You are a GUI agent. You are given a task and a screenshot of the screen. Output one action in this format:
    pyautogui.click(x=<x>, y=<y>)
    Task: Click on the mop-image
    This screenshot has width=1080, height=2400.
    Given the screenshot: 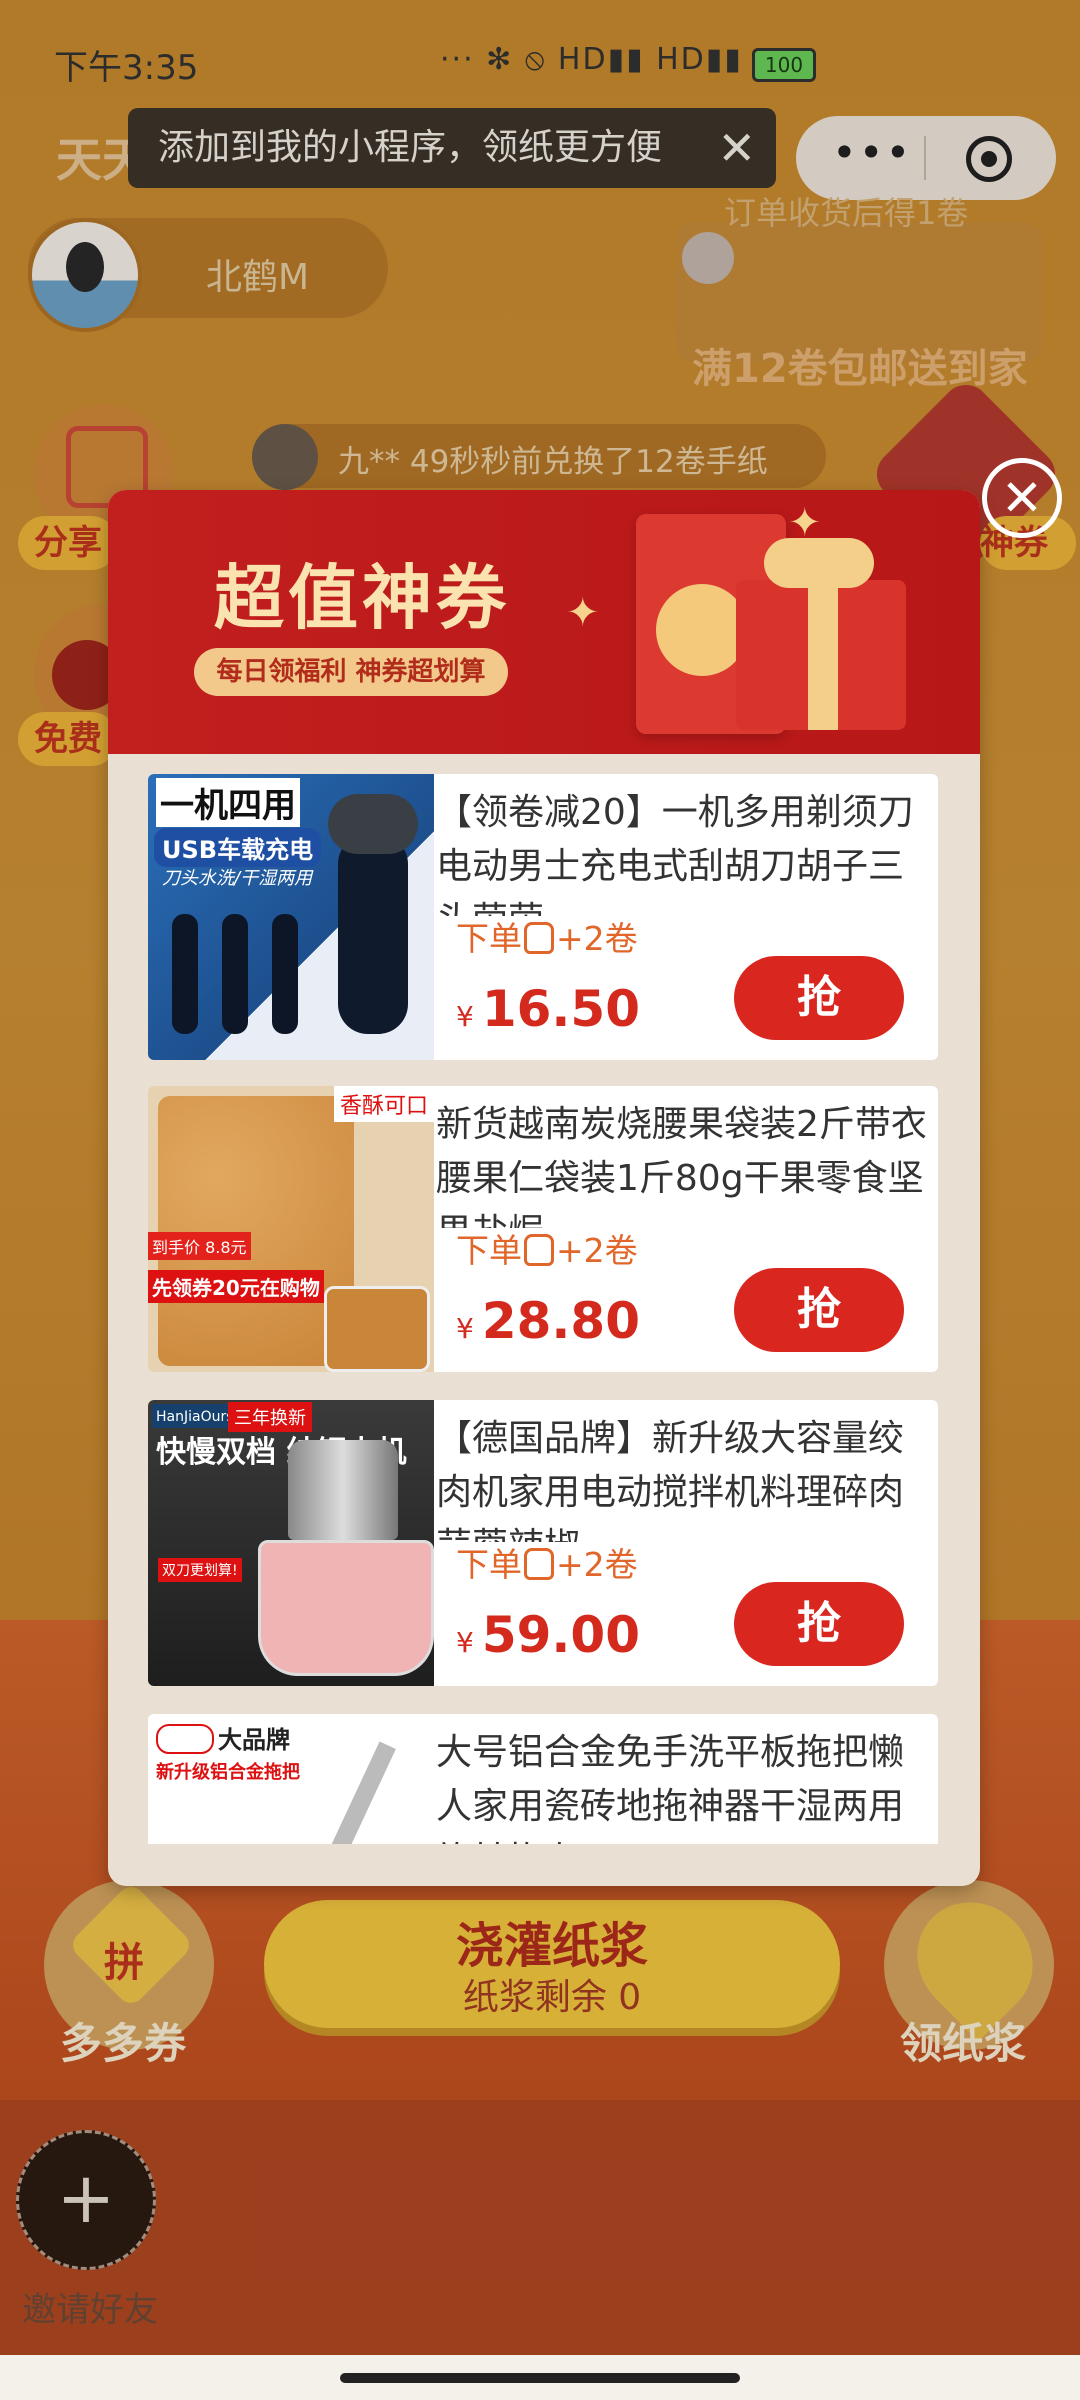 What is the action you would take?
    pyautogui.click(x=337, y=1792)
    